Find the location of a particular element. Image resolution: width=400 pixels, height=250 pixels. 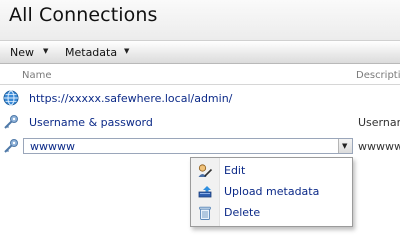

chevron-down-icon: ▼ is located at coordinates (345, 146).